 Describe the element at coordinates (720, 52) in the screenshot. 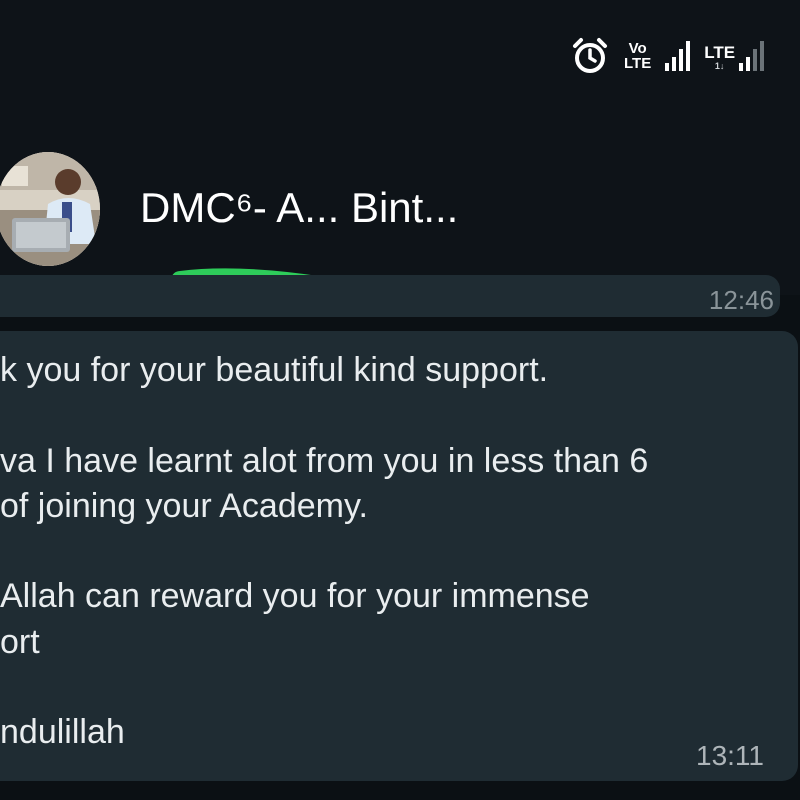

I see `lte-label: LTE` at that location.